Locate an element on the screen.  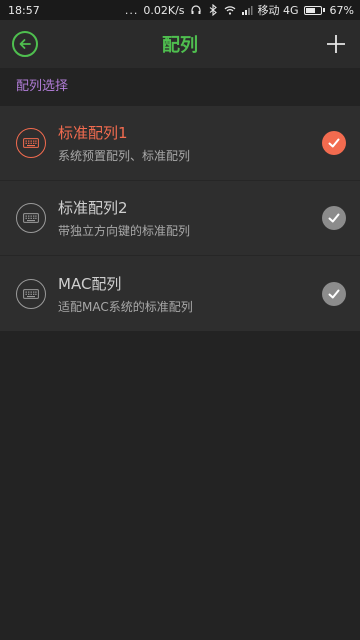
layout-item-3: MAC配列 适配MAC系统的标准配列 is located at coordinates (180, 293).